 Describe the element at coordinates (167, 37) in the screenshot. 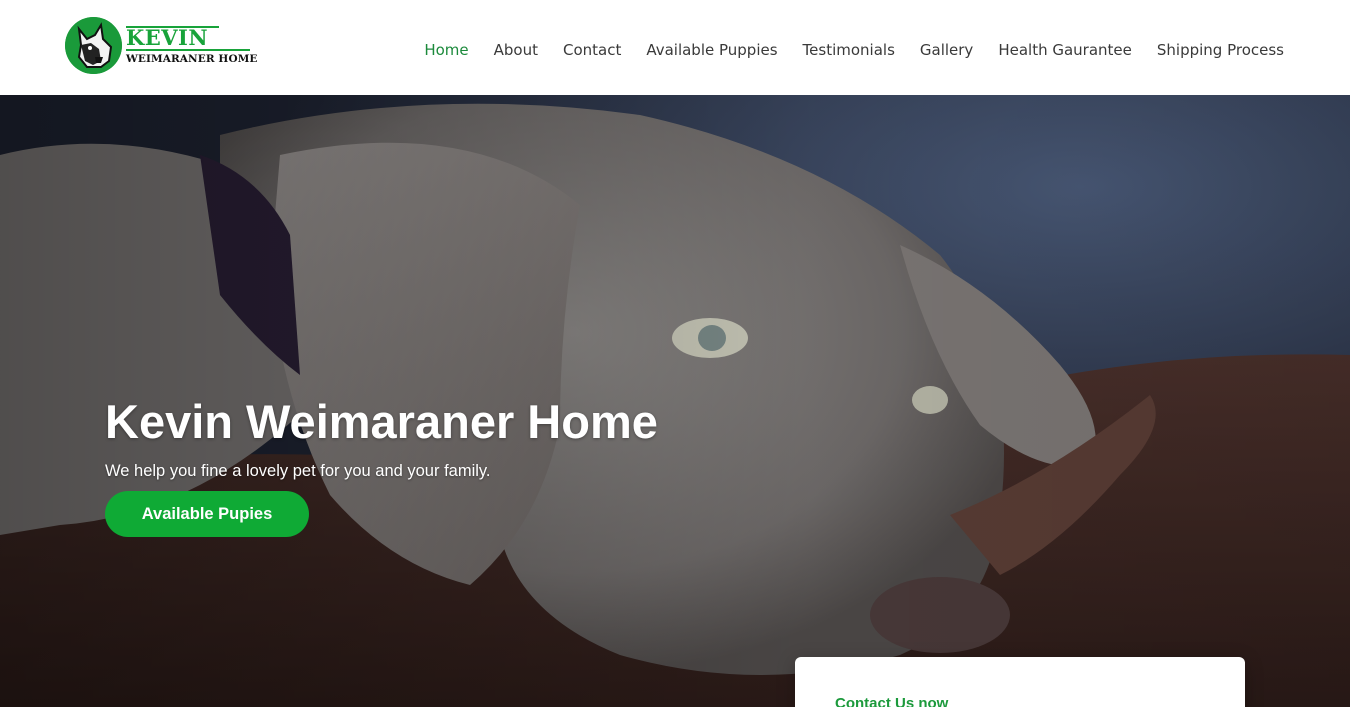

I see `logo-title: KEVIN` at that location.